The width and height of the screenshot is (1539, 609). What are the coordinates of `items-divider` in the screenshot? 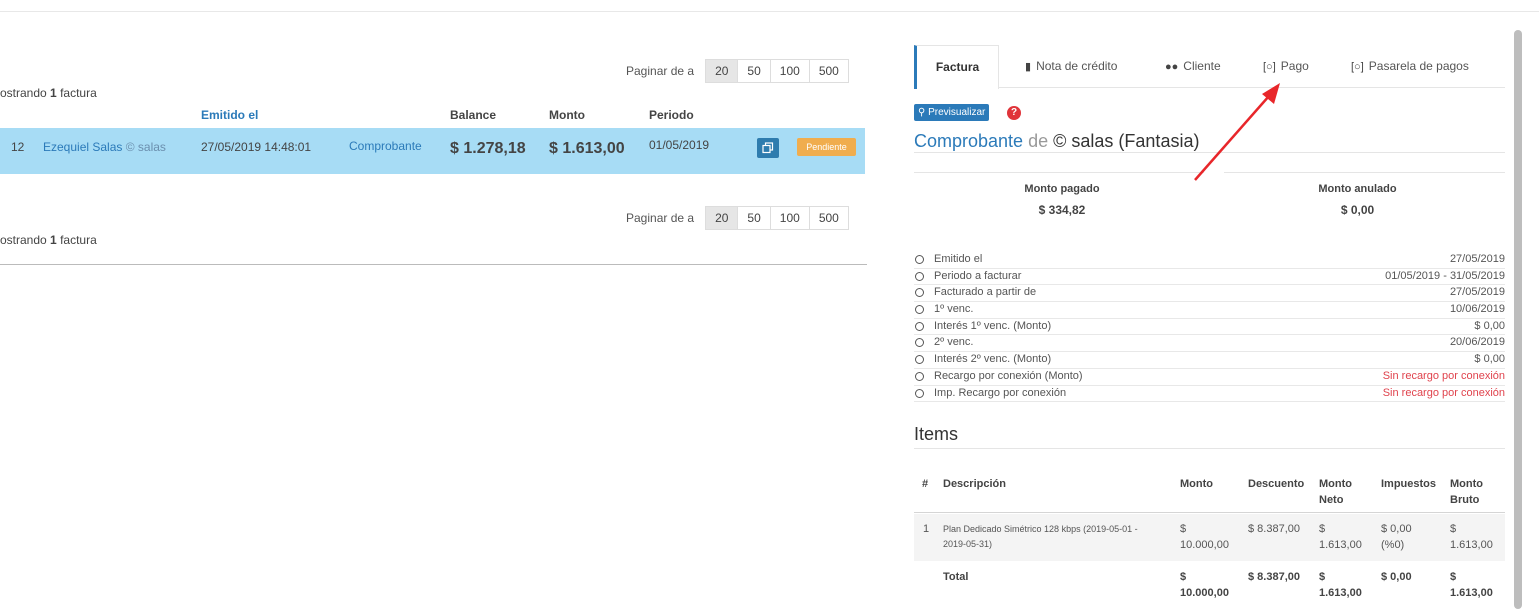 It's located at (1209, 448).